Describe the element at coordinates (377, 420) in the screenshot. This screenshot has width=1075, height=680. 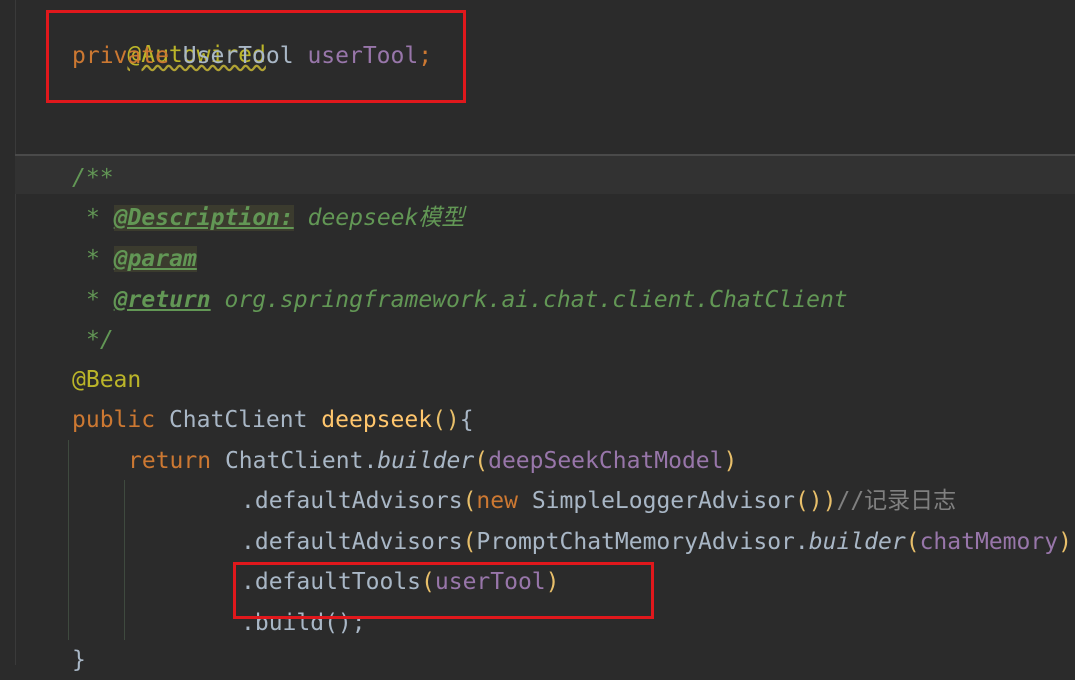
I see `method-name: deepseek` at that location.